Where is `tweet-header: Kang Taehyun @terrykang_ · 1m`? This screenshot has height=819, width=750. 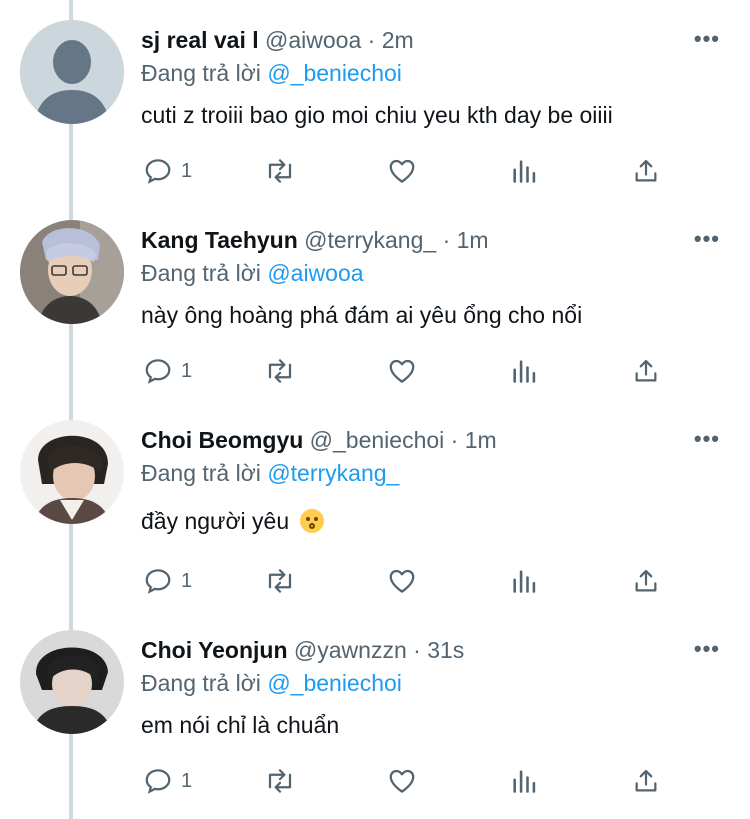 tweet-header: Kang Taehyun @terrykang_ · 1m is located at coordinates (315, 240).